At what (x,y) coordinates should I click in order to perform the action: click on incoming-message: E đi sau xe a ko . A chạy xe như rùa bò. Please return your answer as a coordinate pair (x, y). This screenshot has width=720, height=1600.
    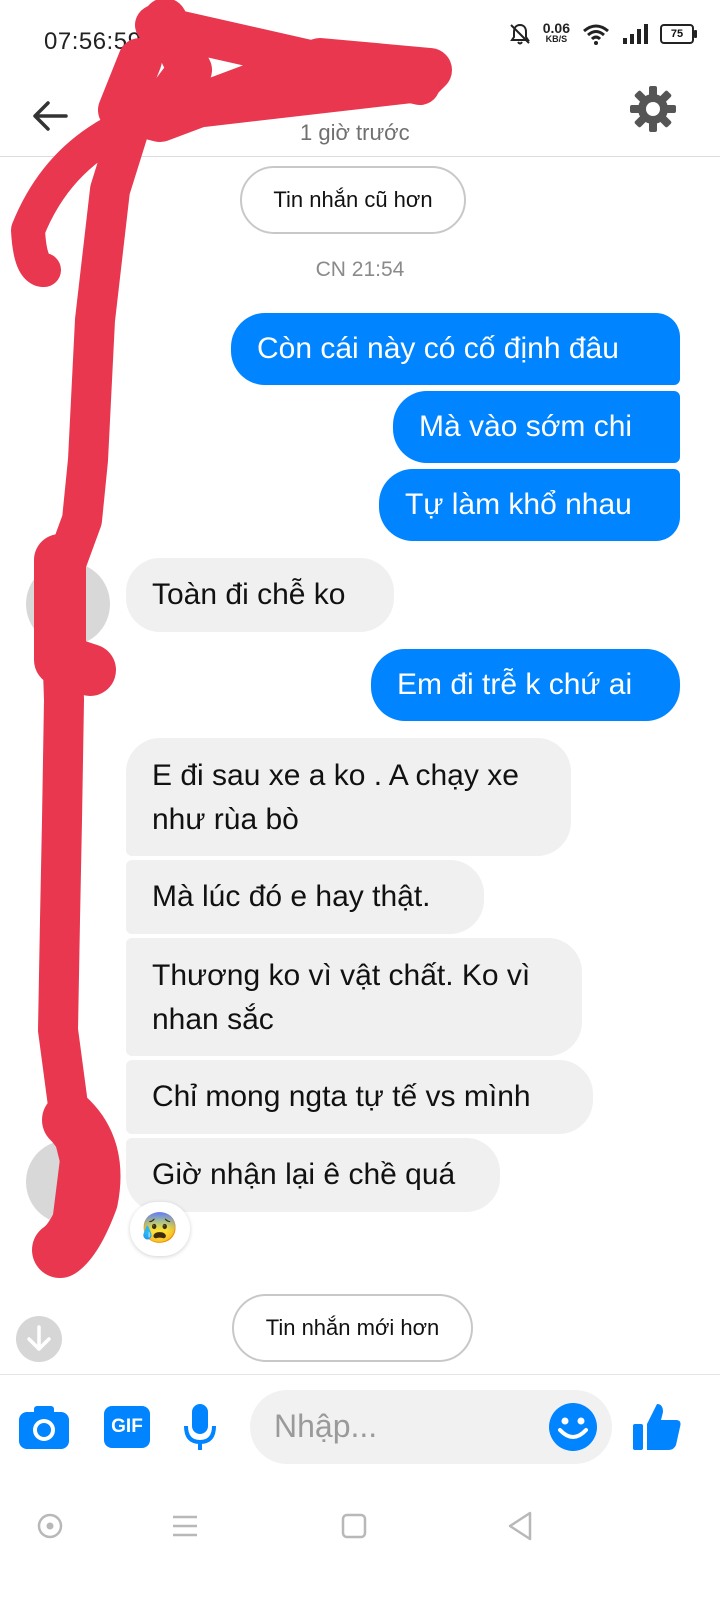
    Looking at the image, I should click on (348, 797).